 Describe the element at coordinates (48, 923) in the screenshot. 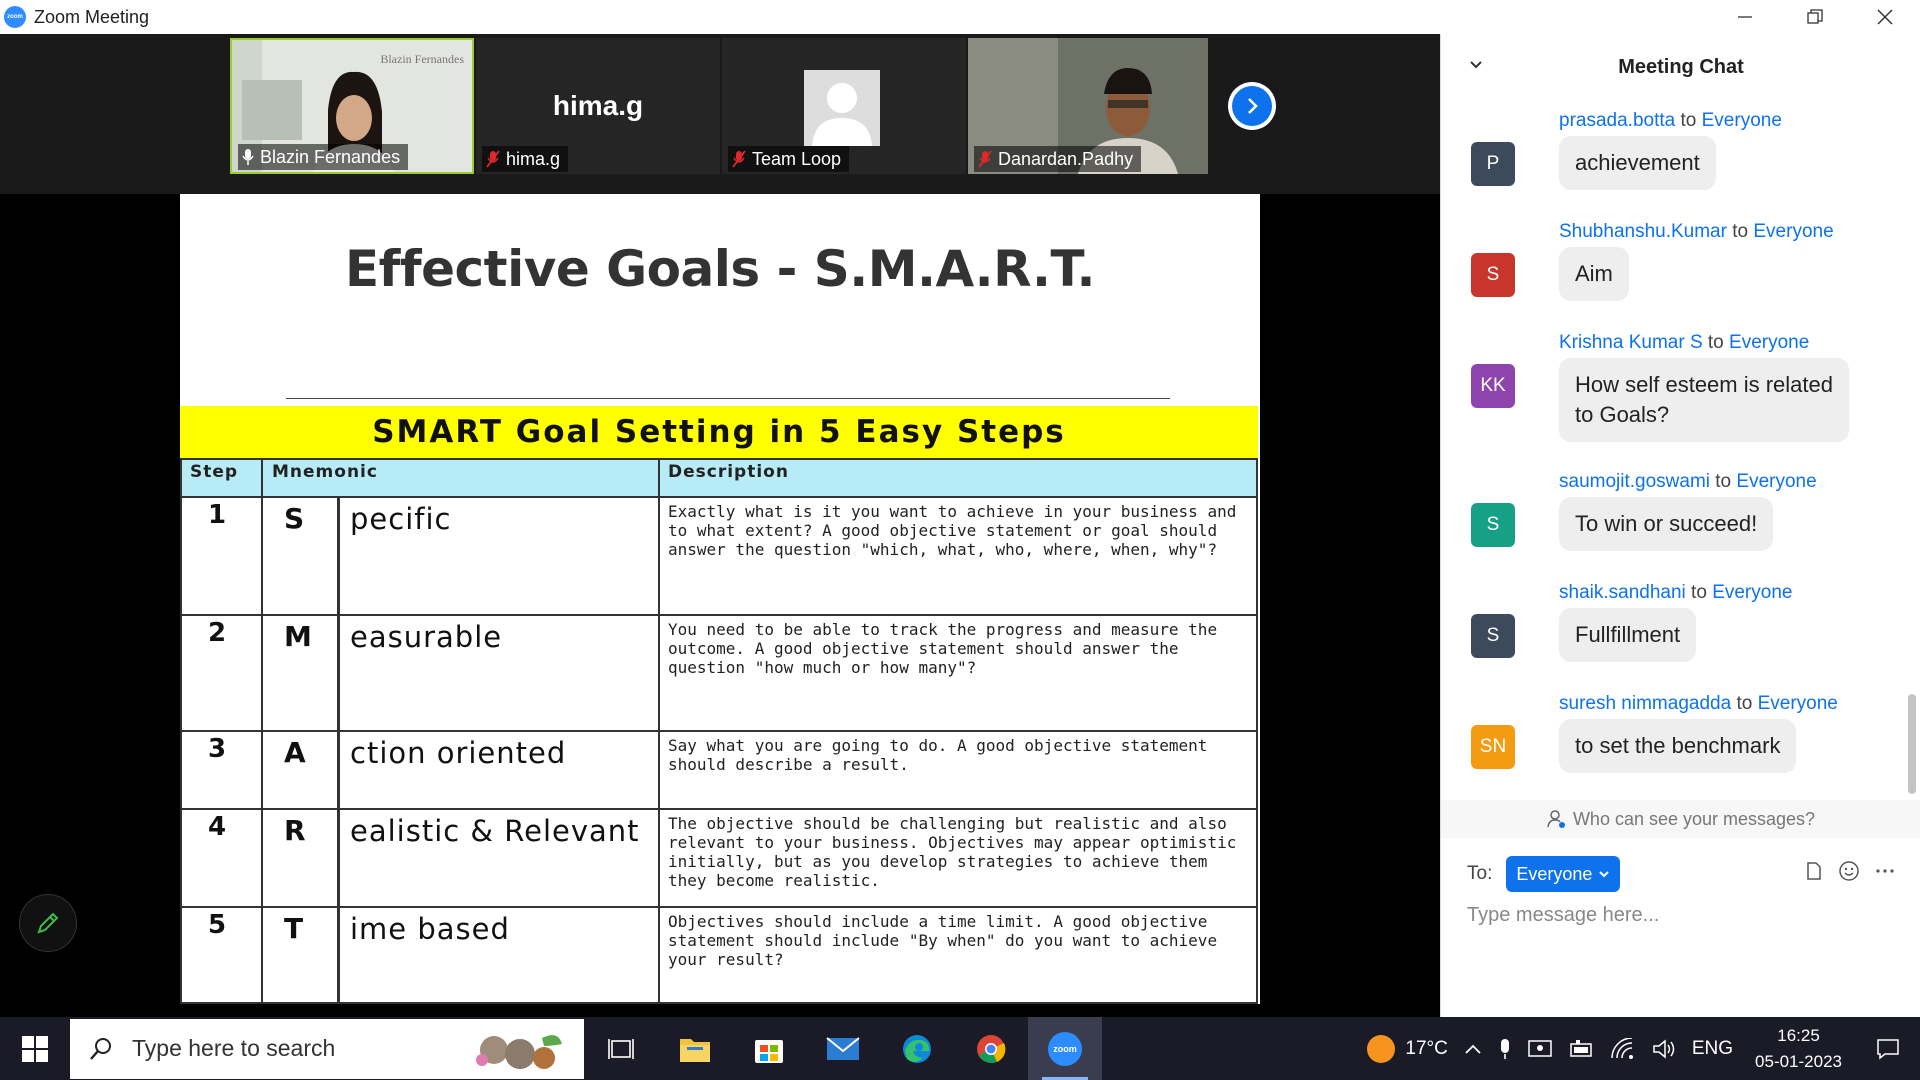

I see `annotate-button` at that location.